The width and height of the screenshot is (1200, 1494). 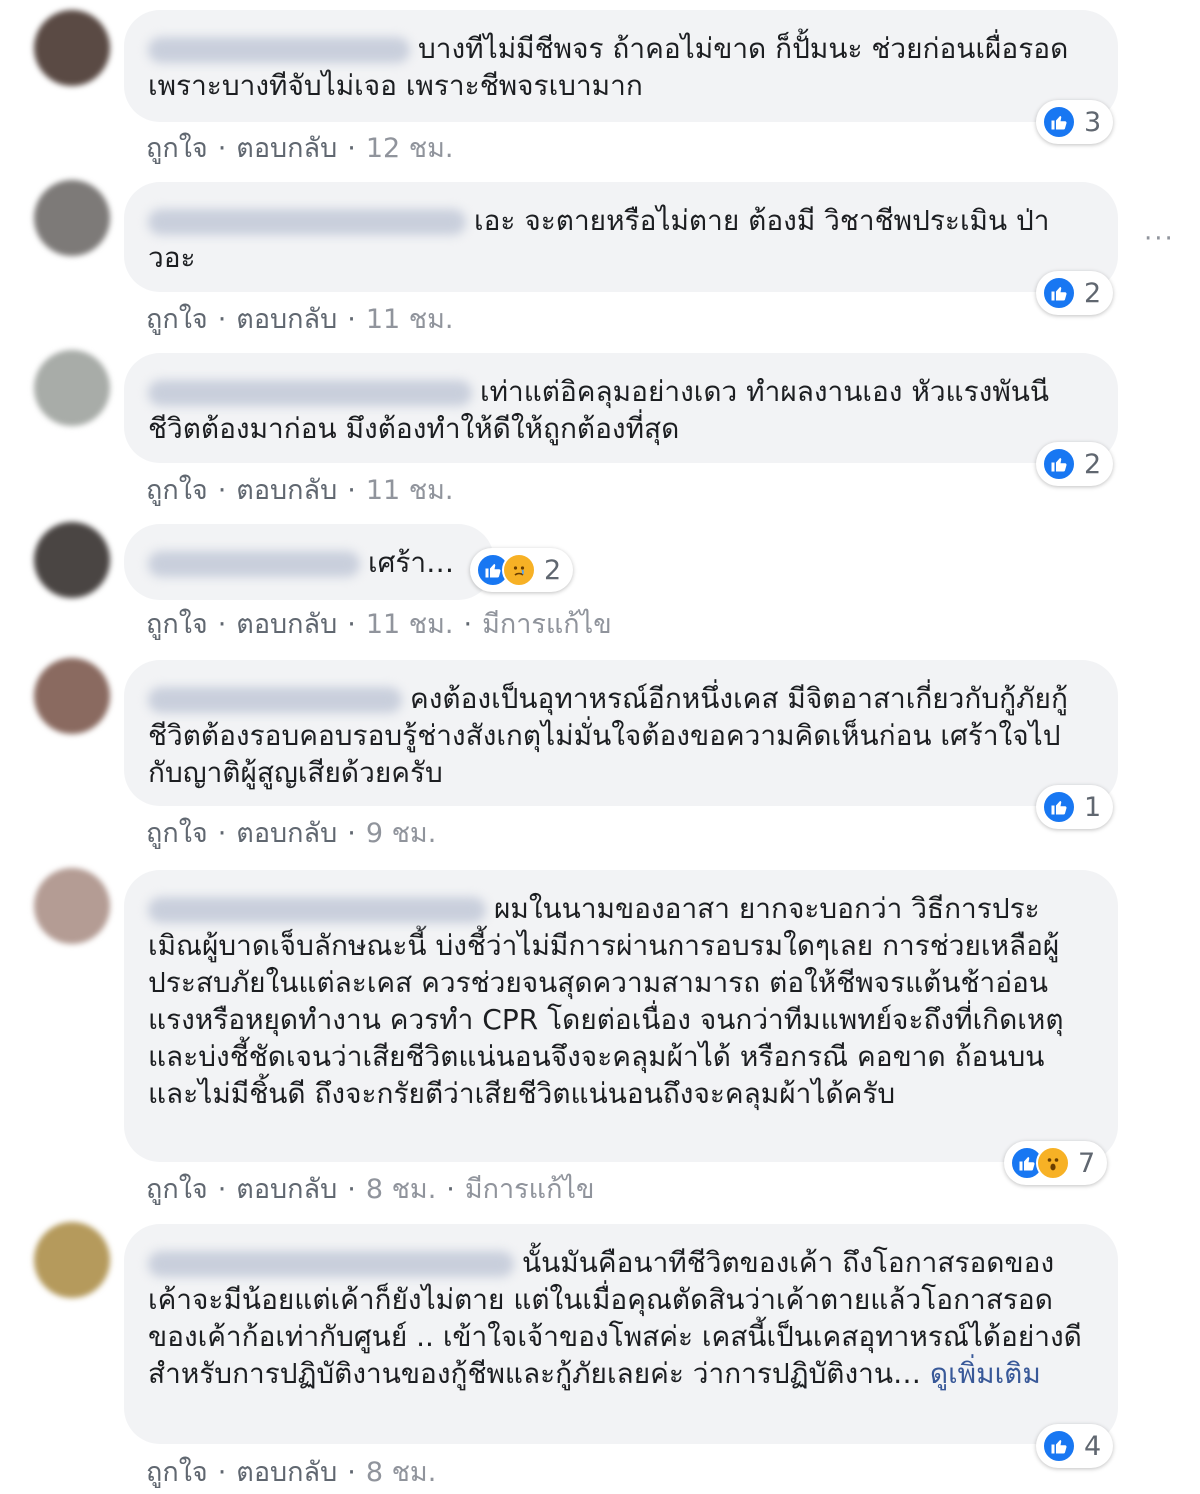 What do you see at coordinates (985, 1373) in the screenshot?
I see `see-more-link: ดูเพิ่มเติม` at bounding box center [985, 1373].